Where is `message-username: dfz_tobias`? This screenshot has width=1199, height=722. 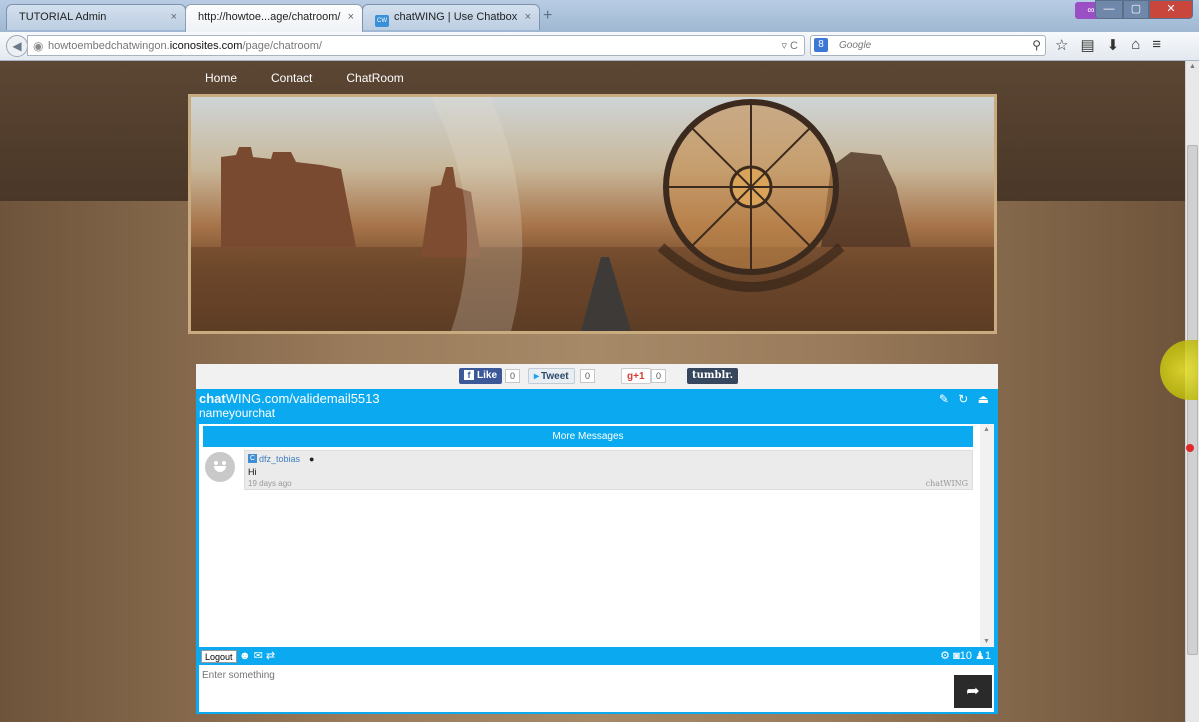
message-username: dfz_tobias is located at coordinates (279, 459).